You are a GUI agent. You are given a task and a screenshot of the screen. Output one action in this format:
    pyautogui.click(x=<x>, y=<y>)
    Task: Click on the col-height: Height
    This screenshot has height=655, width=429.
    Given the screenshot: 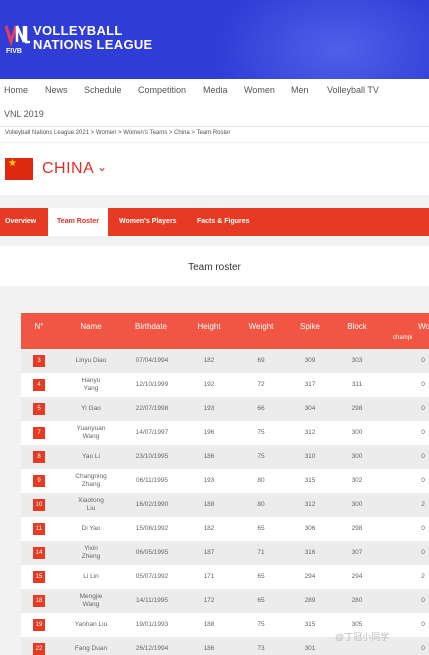 What is the action you would take?
    pyautogui.click(x=209, y=331)
    